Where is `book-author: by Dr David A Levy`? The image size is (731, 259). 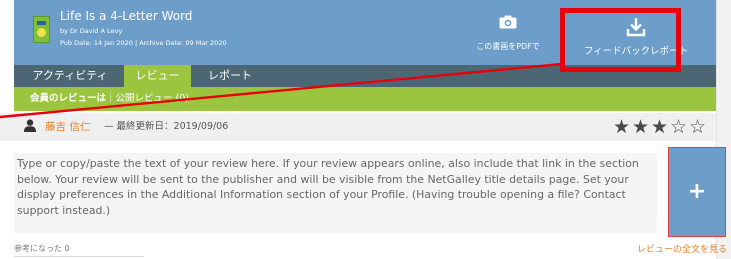 book-author: by Dr David A Levy is located at coordinates (91, 31).